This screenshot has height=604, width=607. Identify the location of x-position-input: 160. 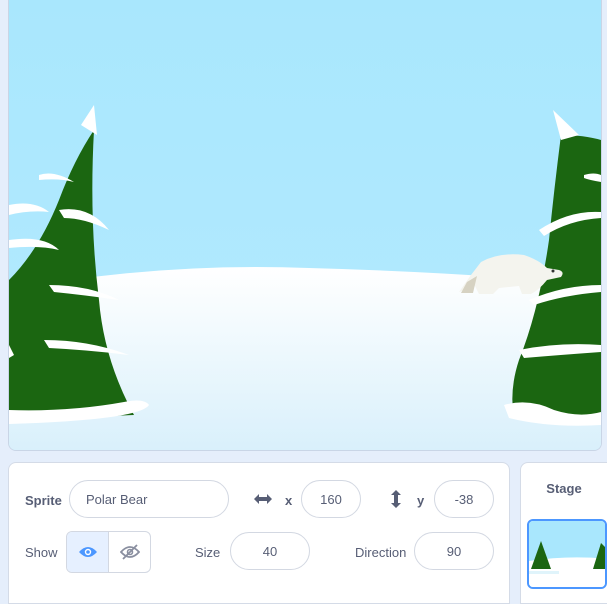
(331, 499).